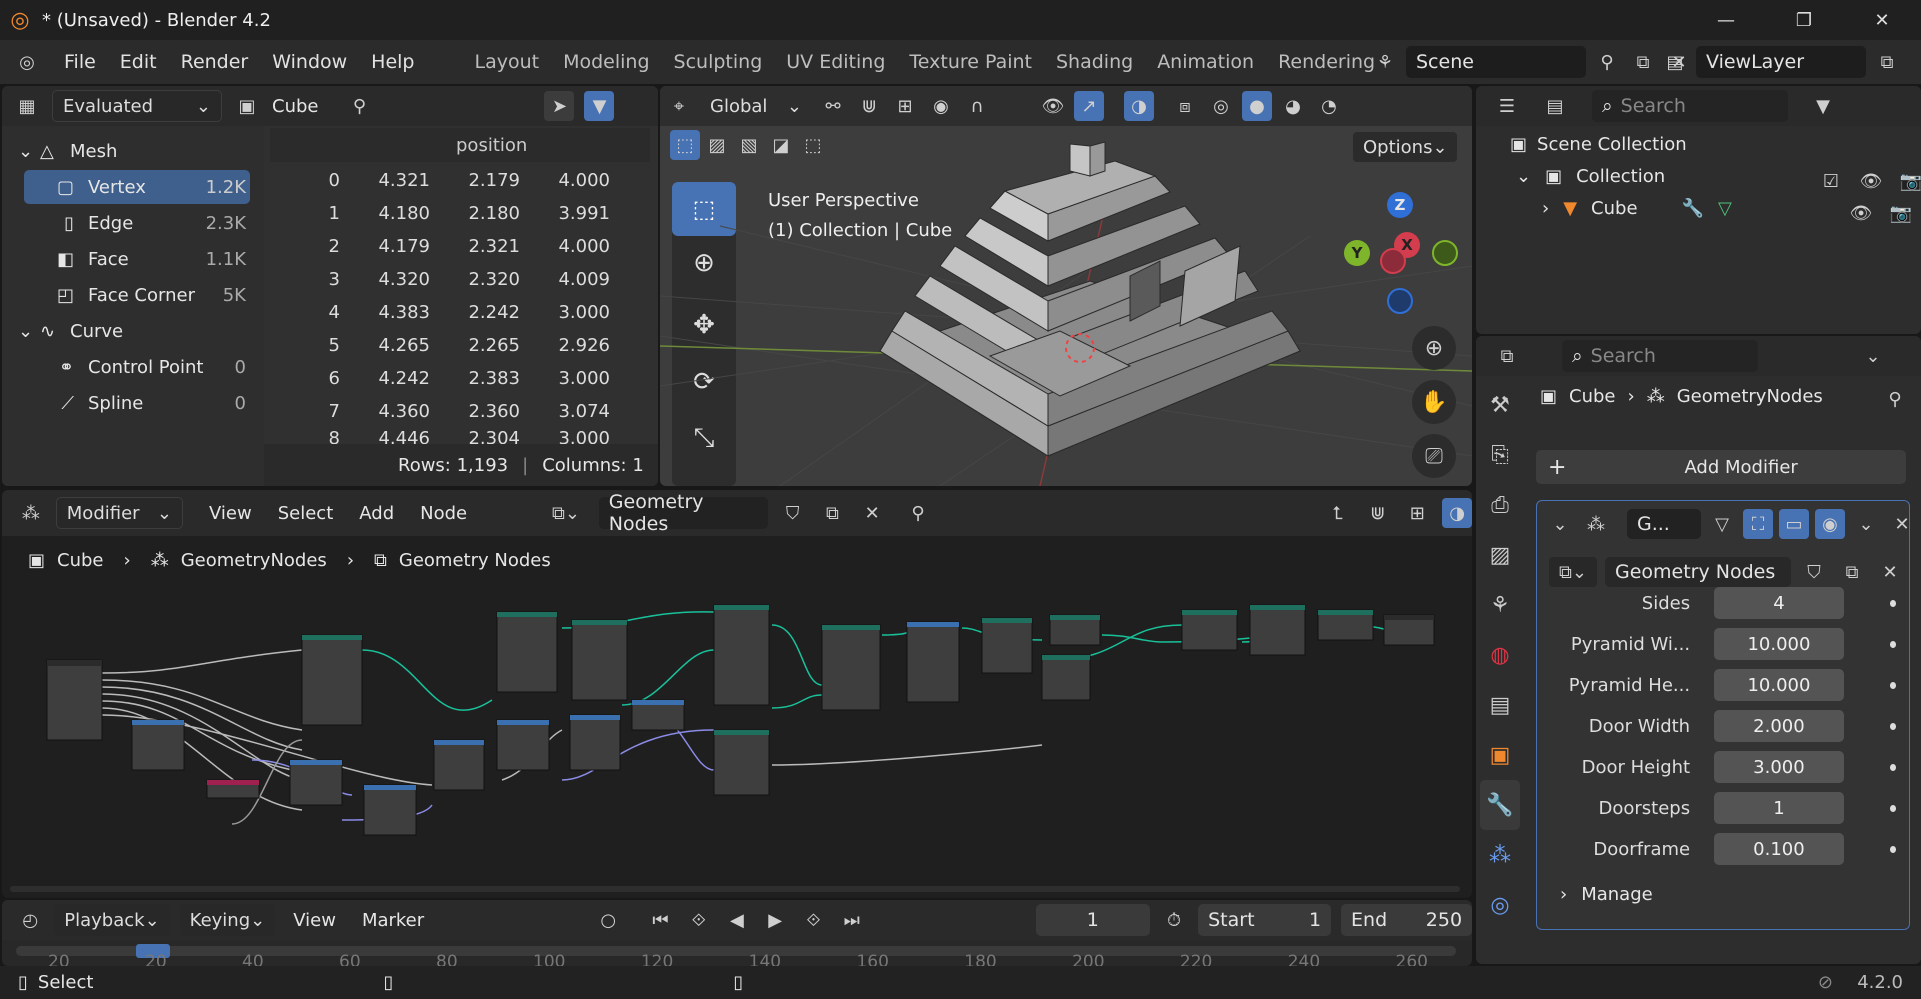  Describe the element at coordinates (1781, 62) in the screenshot. I see `view-layer-field: ViewLayer` at that location.